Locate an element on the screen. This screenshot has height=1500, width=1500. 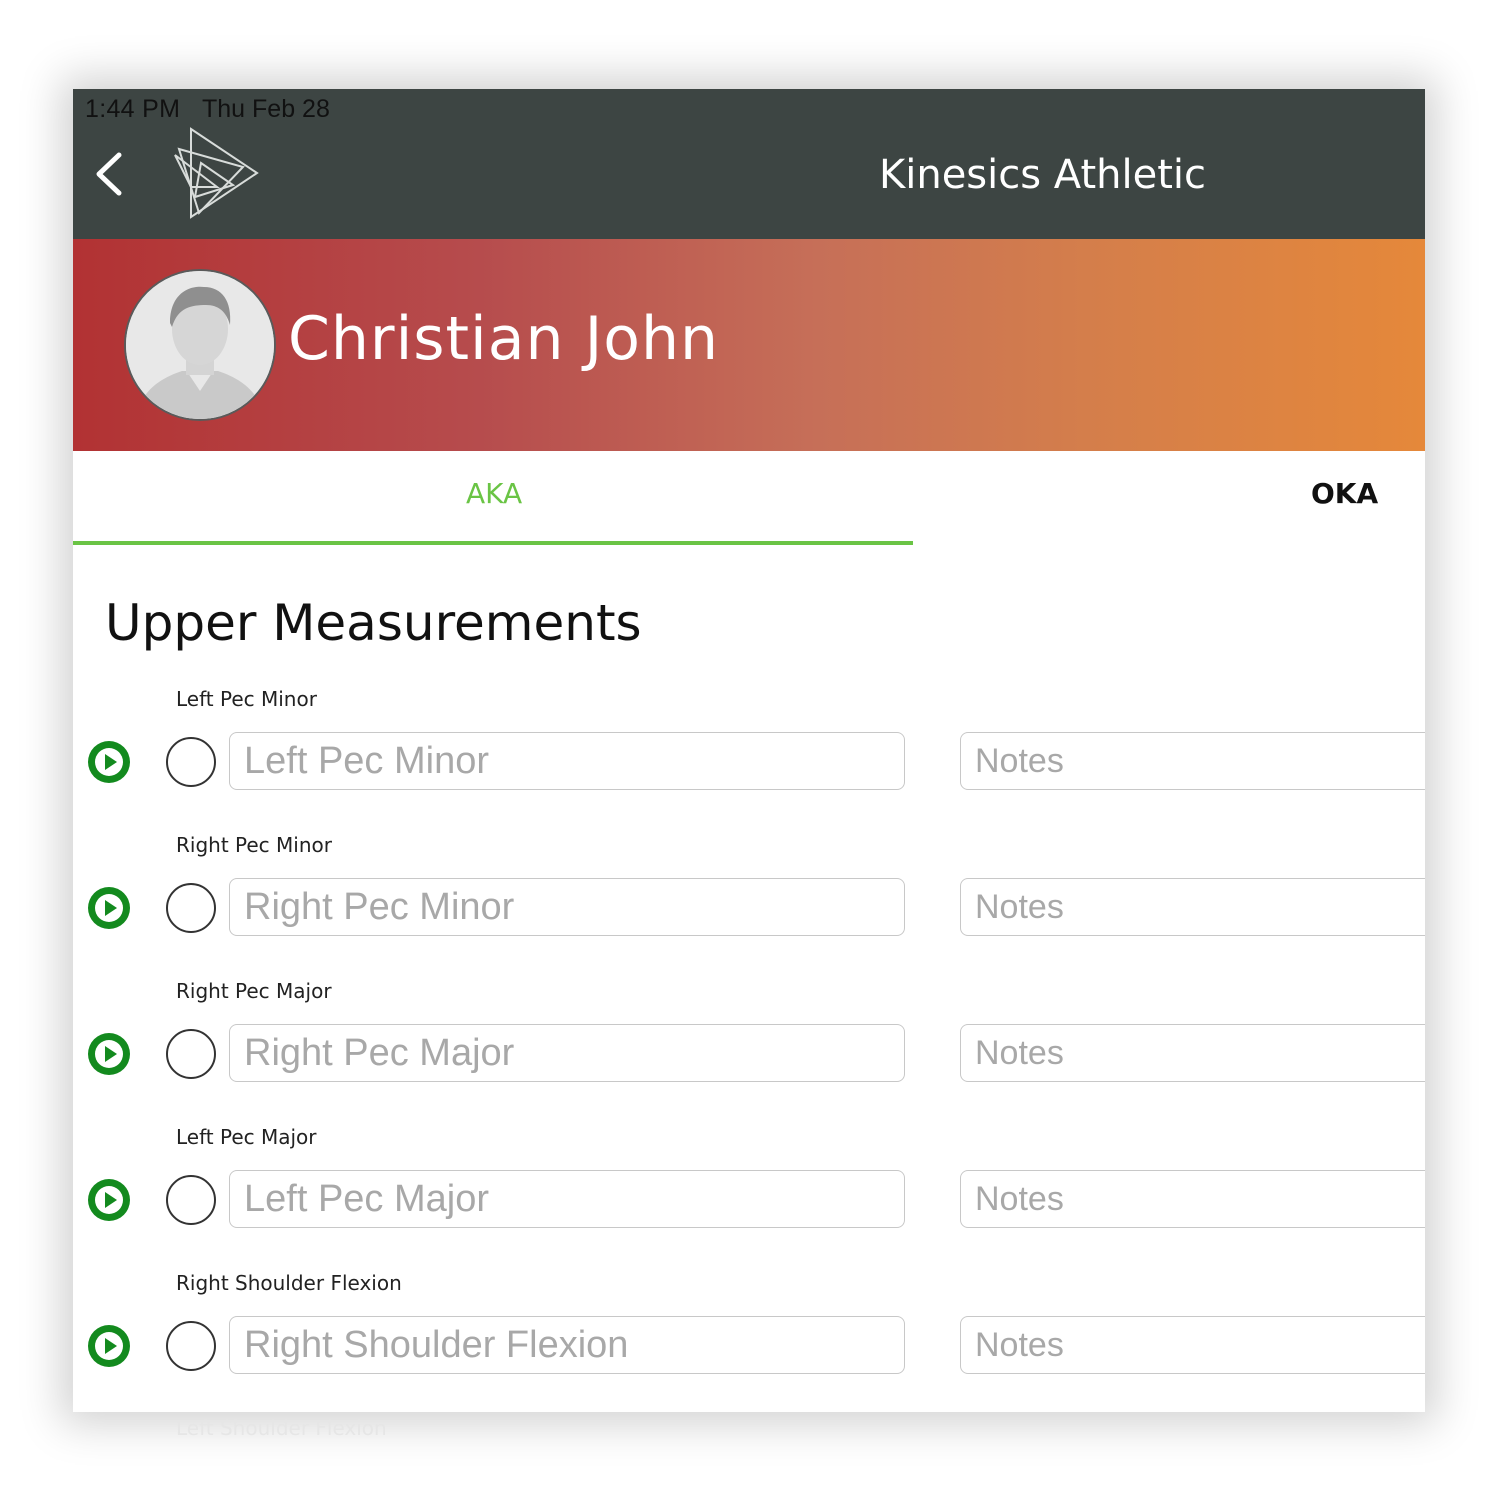
tab-oka: OKA is located at coordinates (1344, 493).